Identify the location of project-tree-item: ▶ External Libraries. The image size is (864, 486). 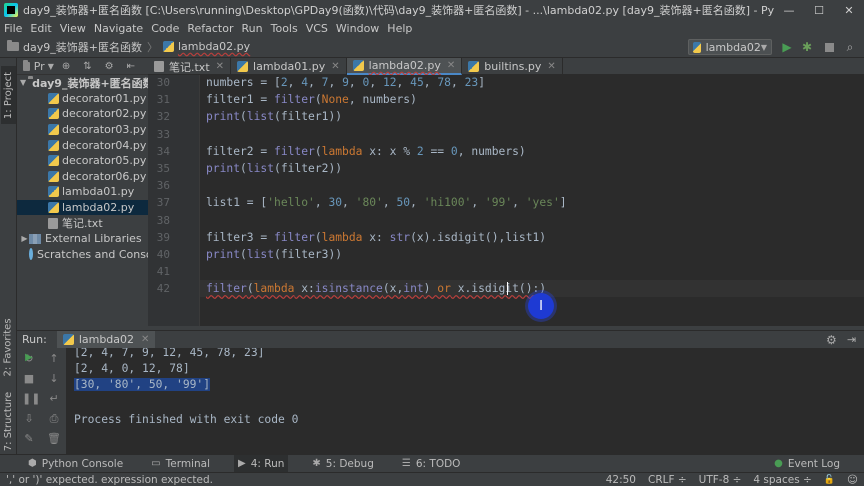
(82, 239).